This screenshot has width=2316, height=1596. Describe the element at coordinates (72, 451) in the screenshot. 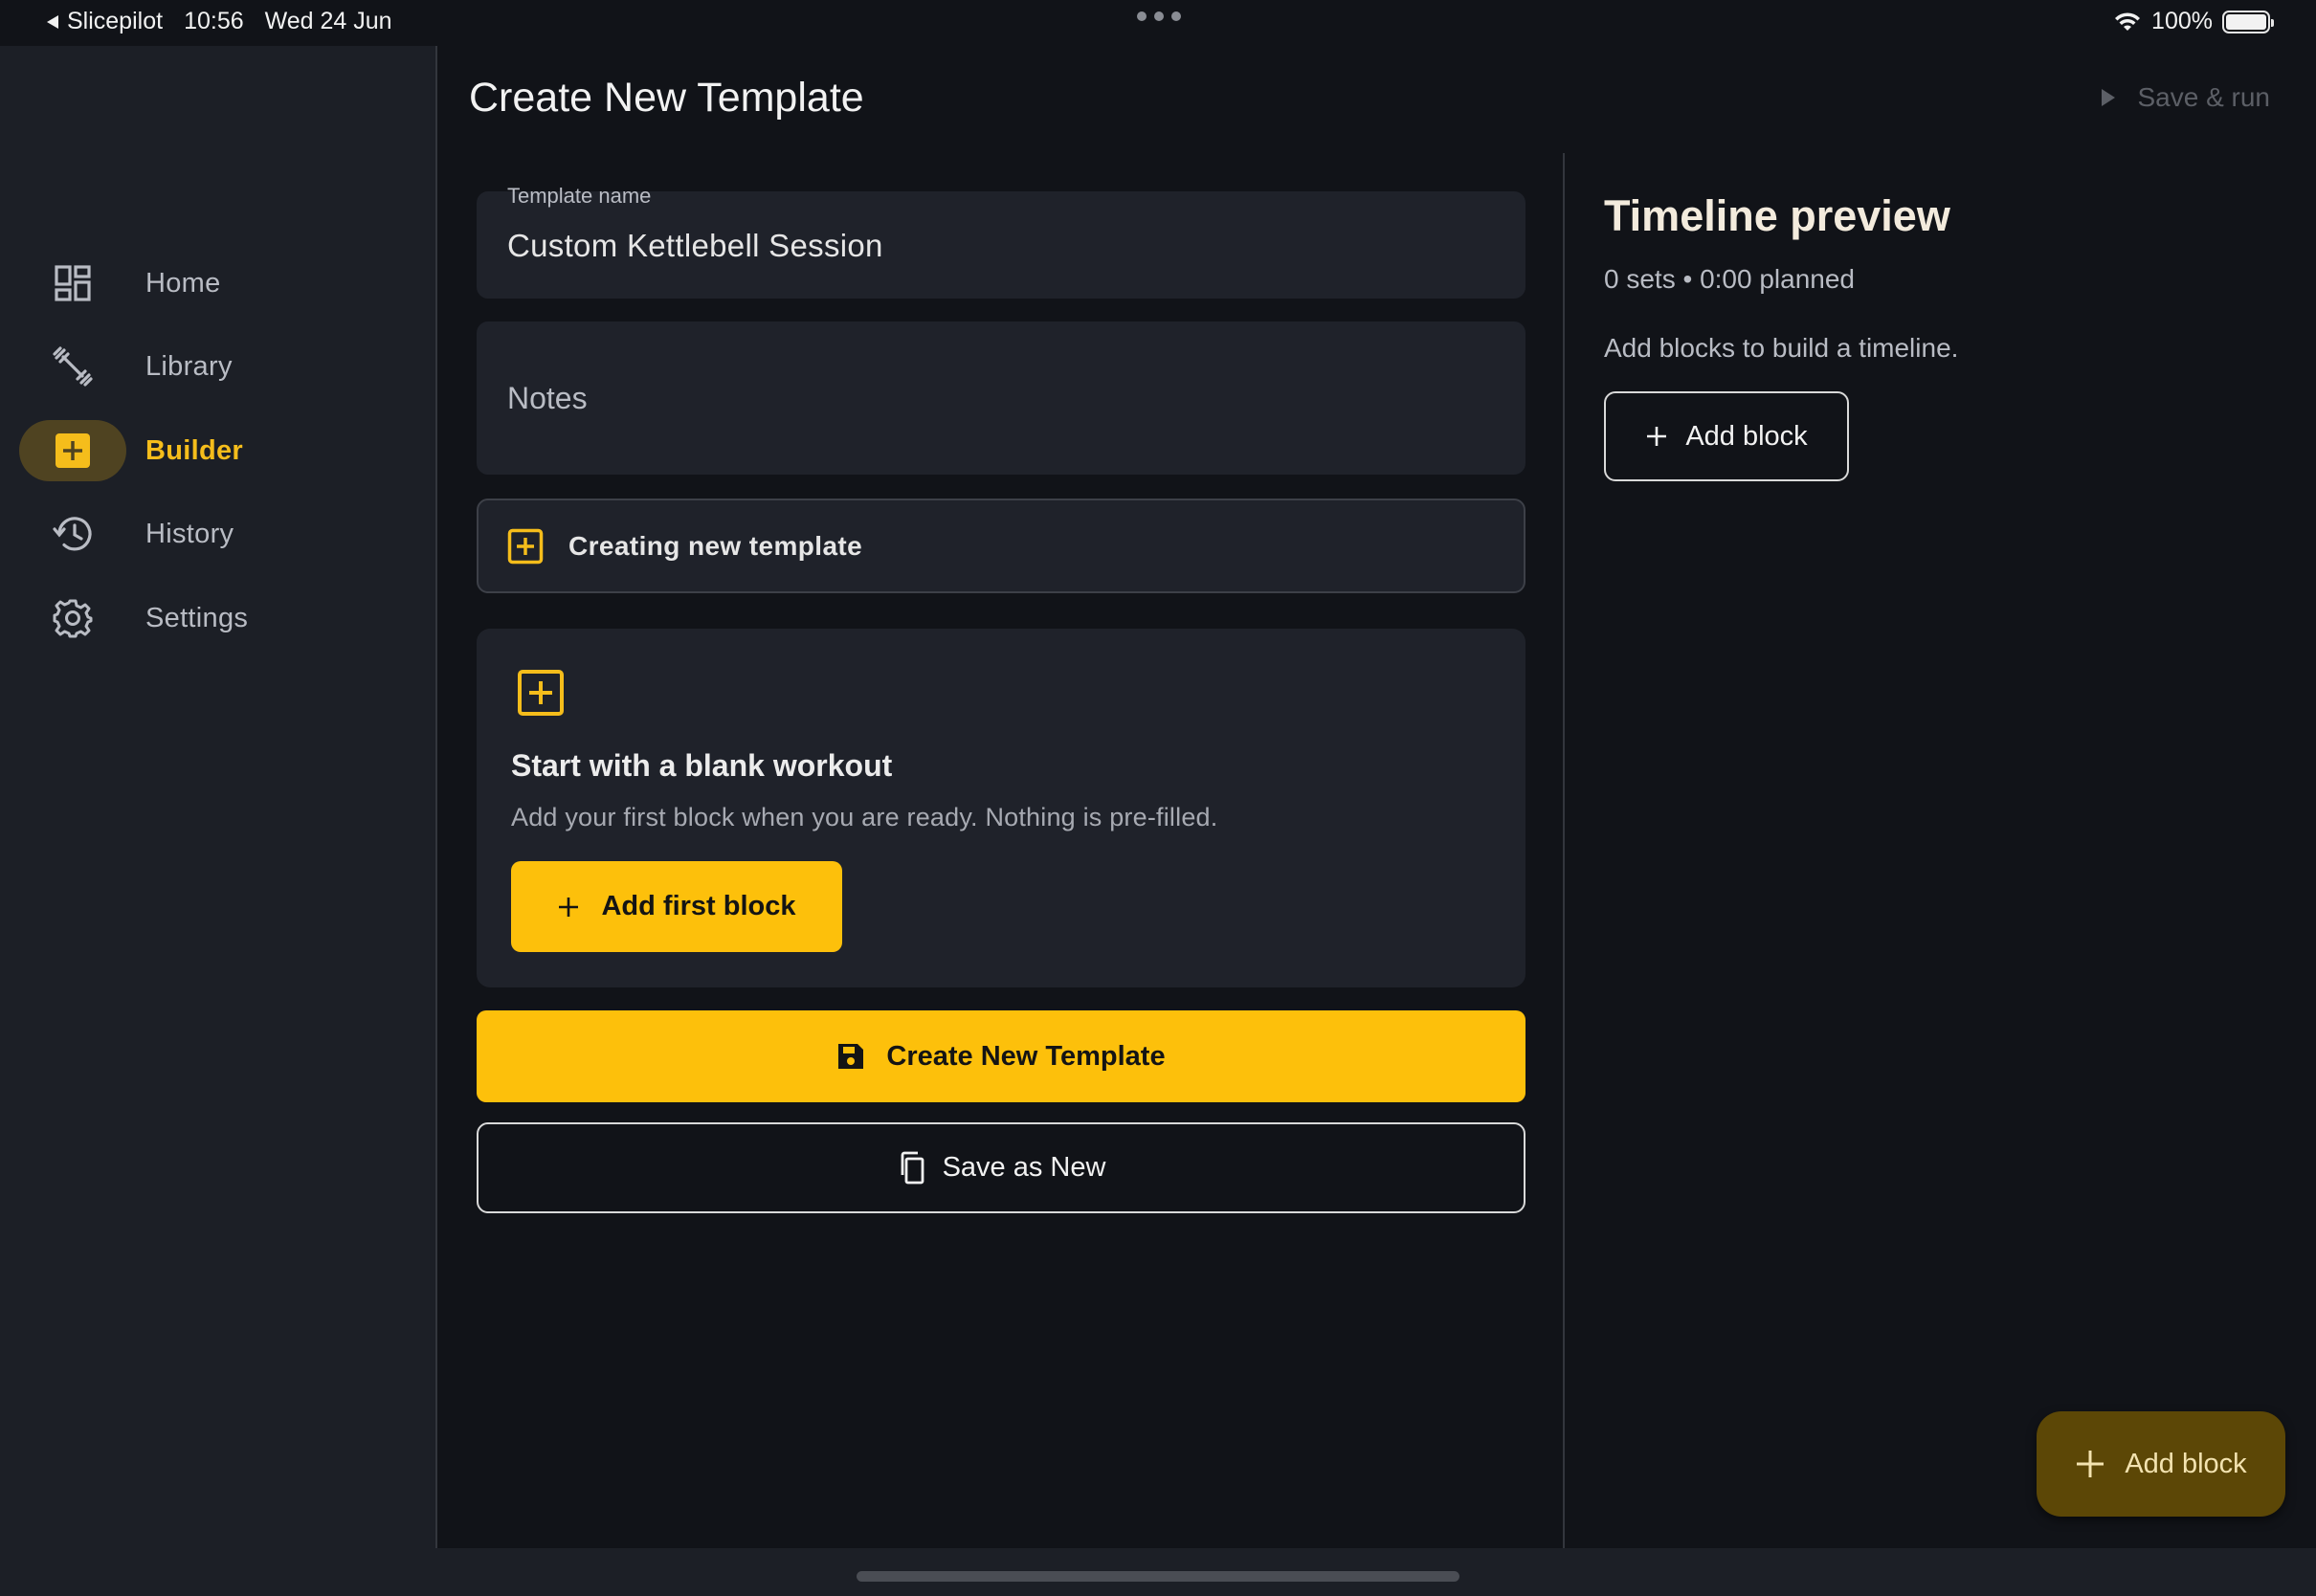

I see `plus-box-icon` at that location.